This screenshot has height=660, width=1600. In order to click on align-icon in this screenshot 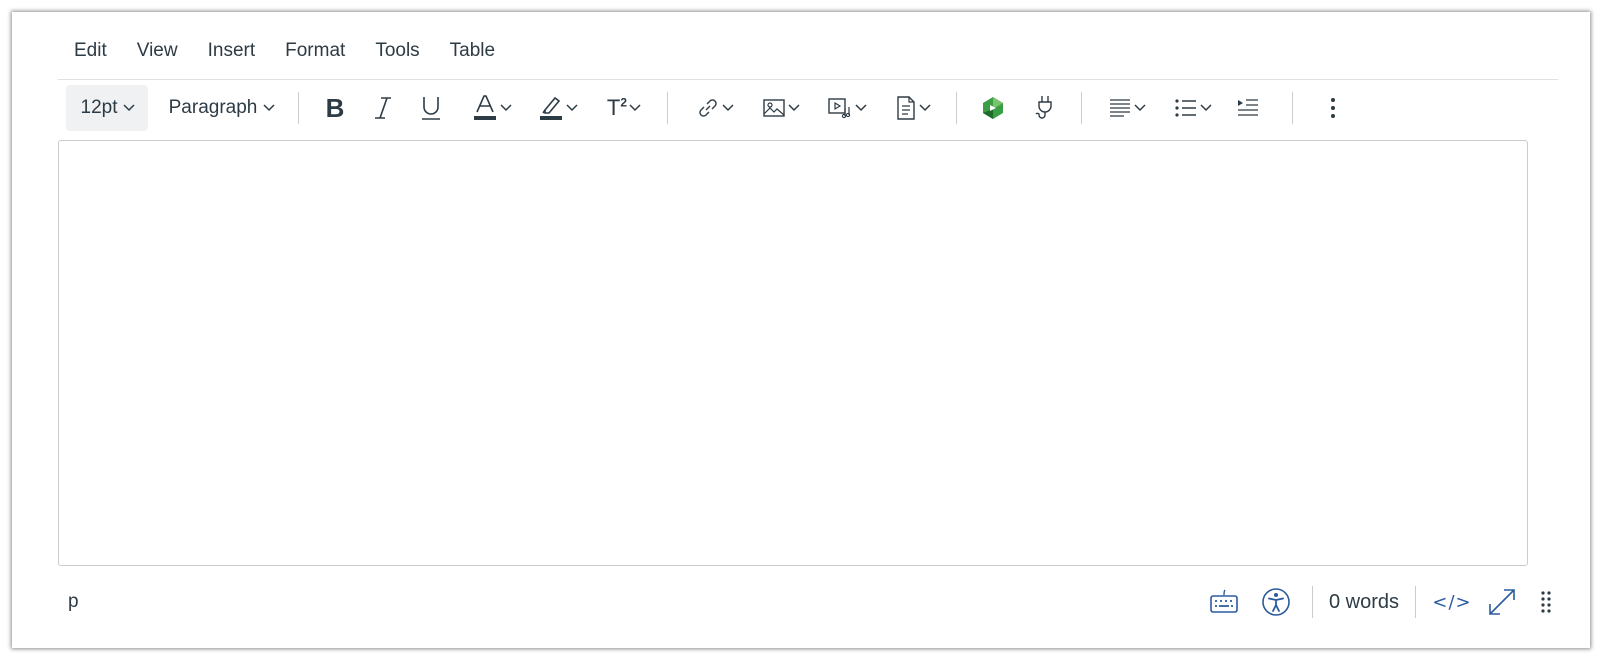, I will do `click(1120, 108)`.